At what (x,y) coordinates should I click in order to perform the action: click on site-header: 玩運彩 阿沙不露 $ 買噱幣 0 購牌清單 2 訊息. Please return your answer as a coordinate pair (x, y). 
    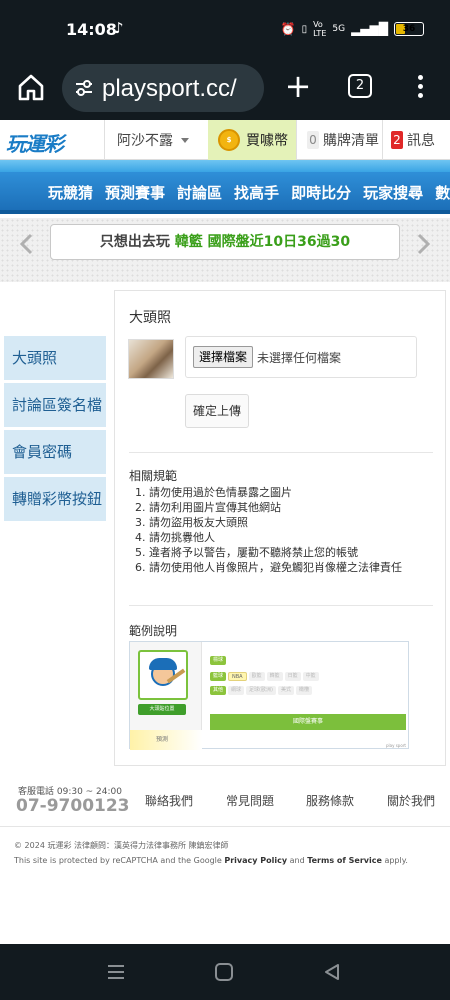
    Looking at the image, I should click on (225, 140).